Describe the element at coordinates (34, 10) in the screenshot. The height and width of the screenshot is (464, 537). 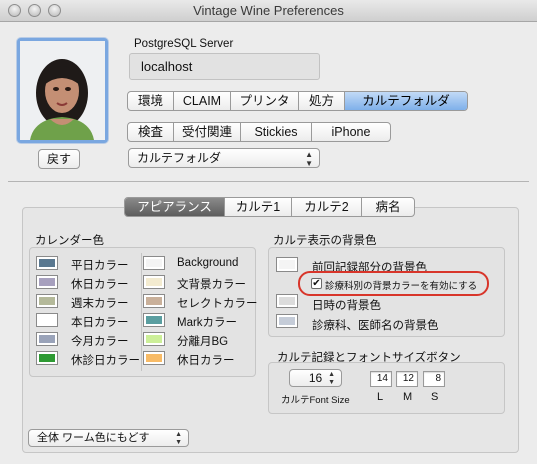
I see `minimize-window-icon` at that location.